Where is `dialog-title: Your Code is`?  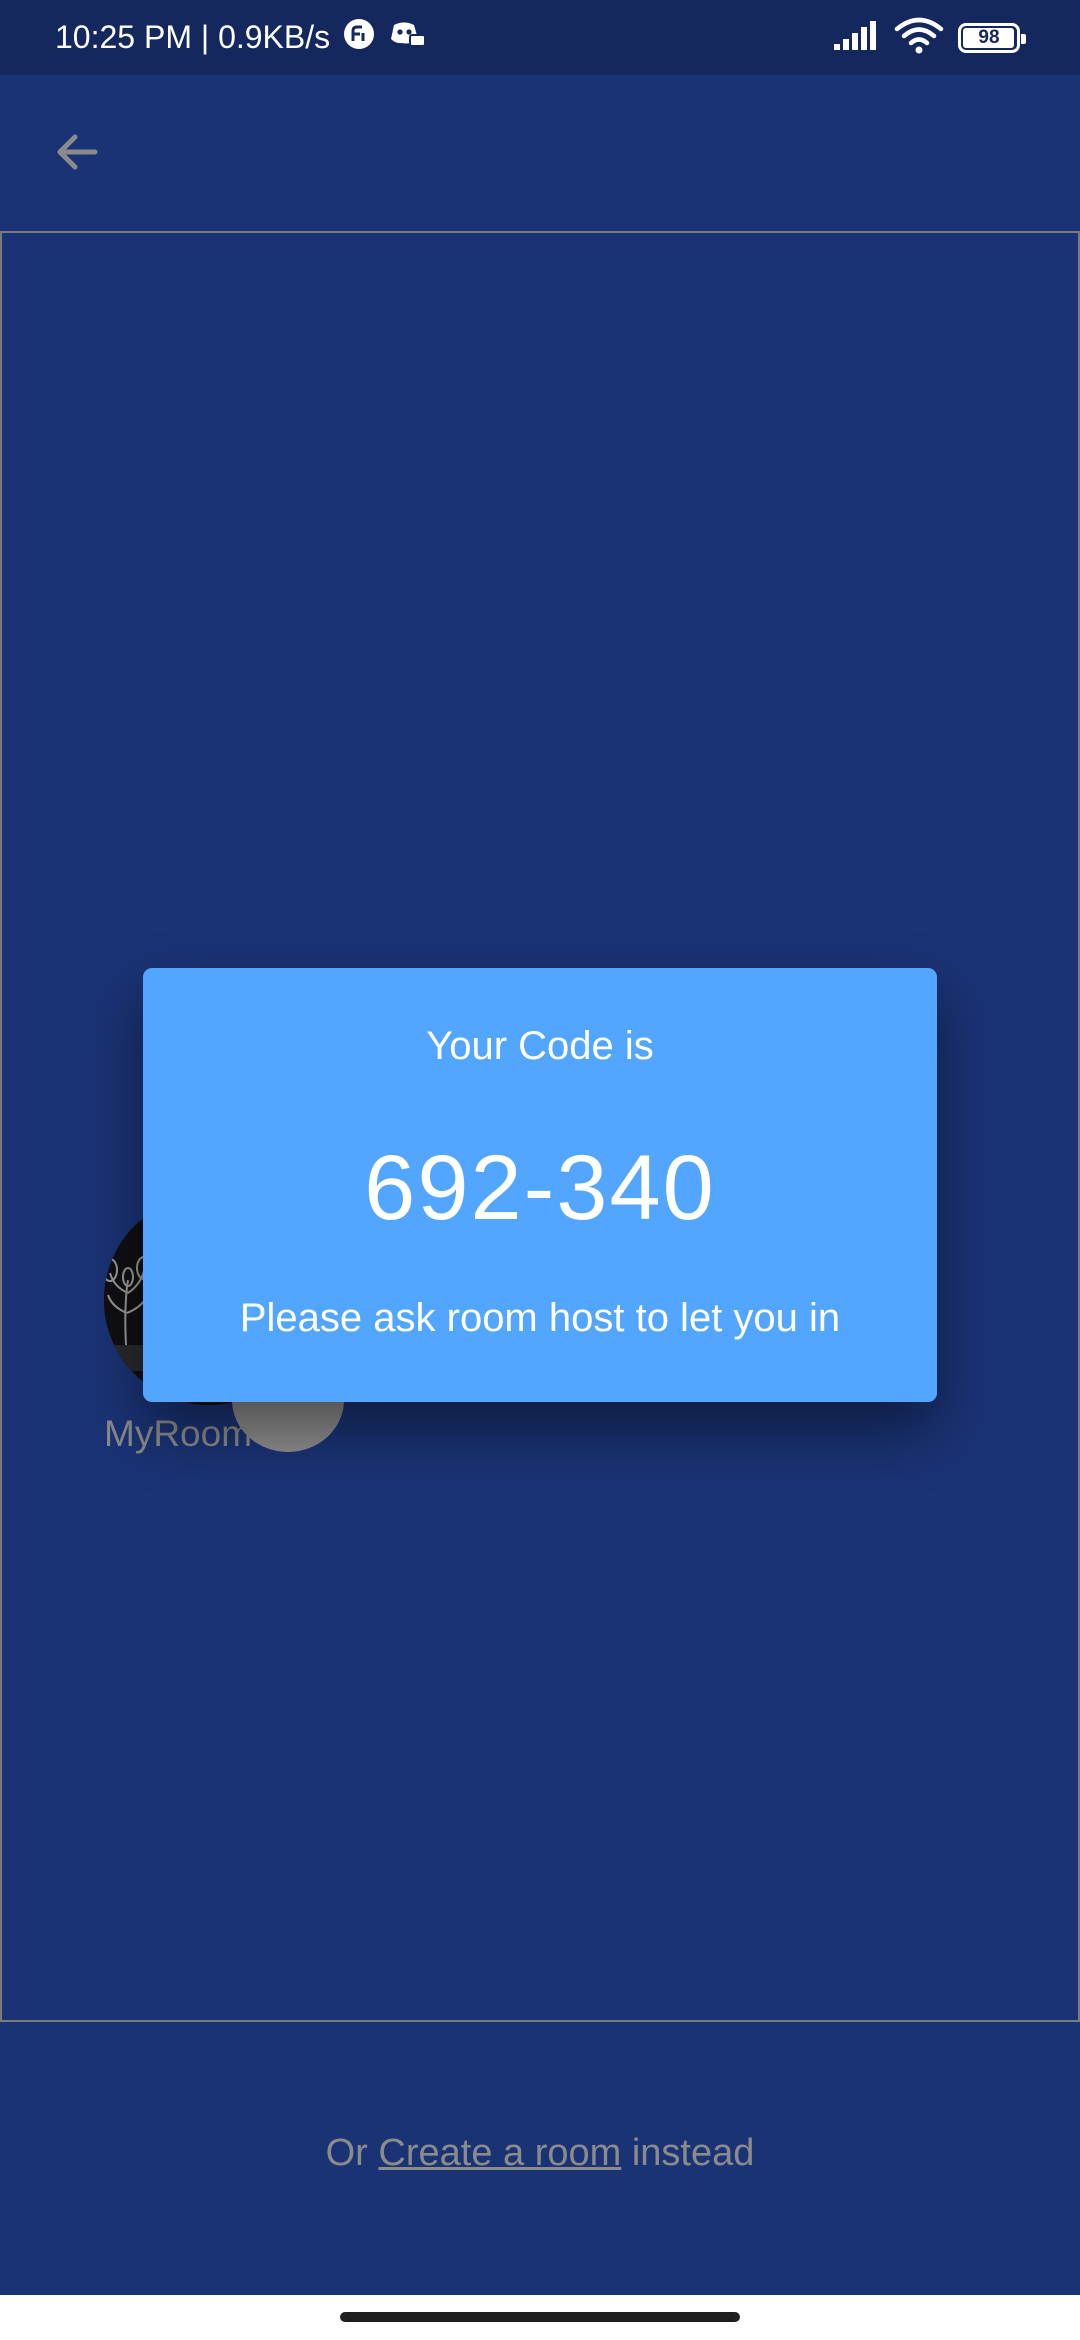 dialog-title: Your Code is is located at coordinates (540, 1046).